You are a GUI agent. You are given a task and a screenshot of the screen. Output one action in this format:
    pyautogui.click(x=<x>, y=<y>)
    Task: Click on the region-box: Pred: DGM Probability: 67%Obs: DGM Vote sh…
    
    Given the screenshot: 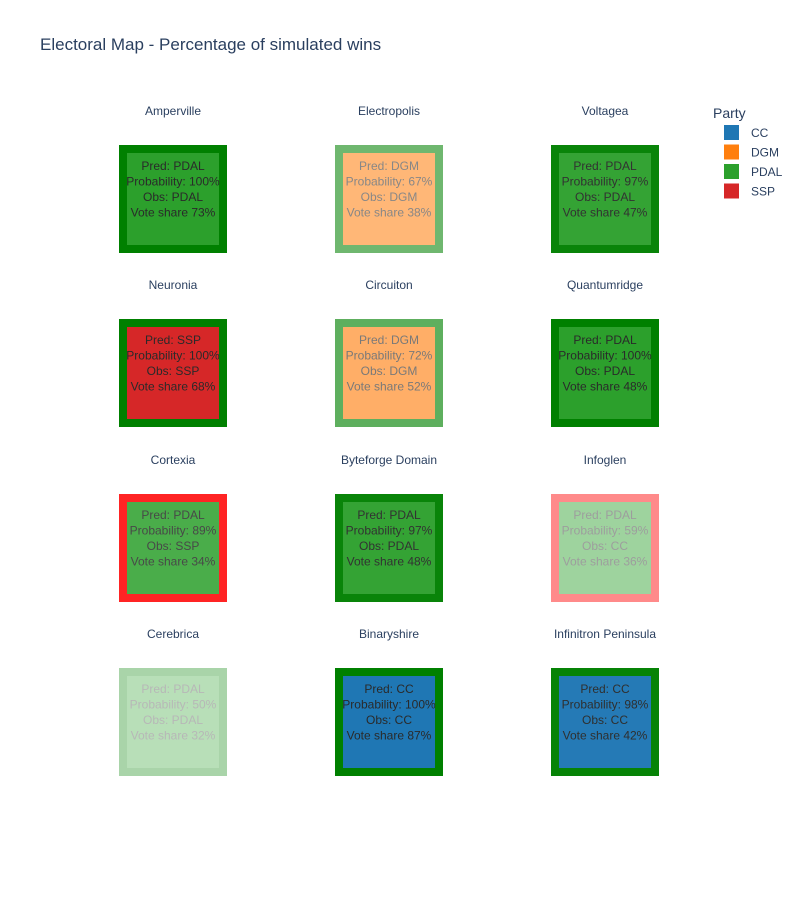 What is the action you would take?
    pyautogui.click(x=389, y=199)
    